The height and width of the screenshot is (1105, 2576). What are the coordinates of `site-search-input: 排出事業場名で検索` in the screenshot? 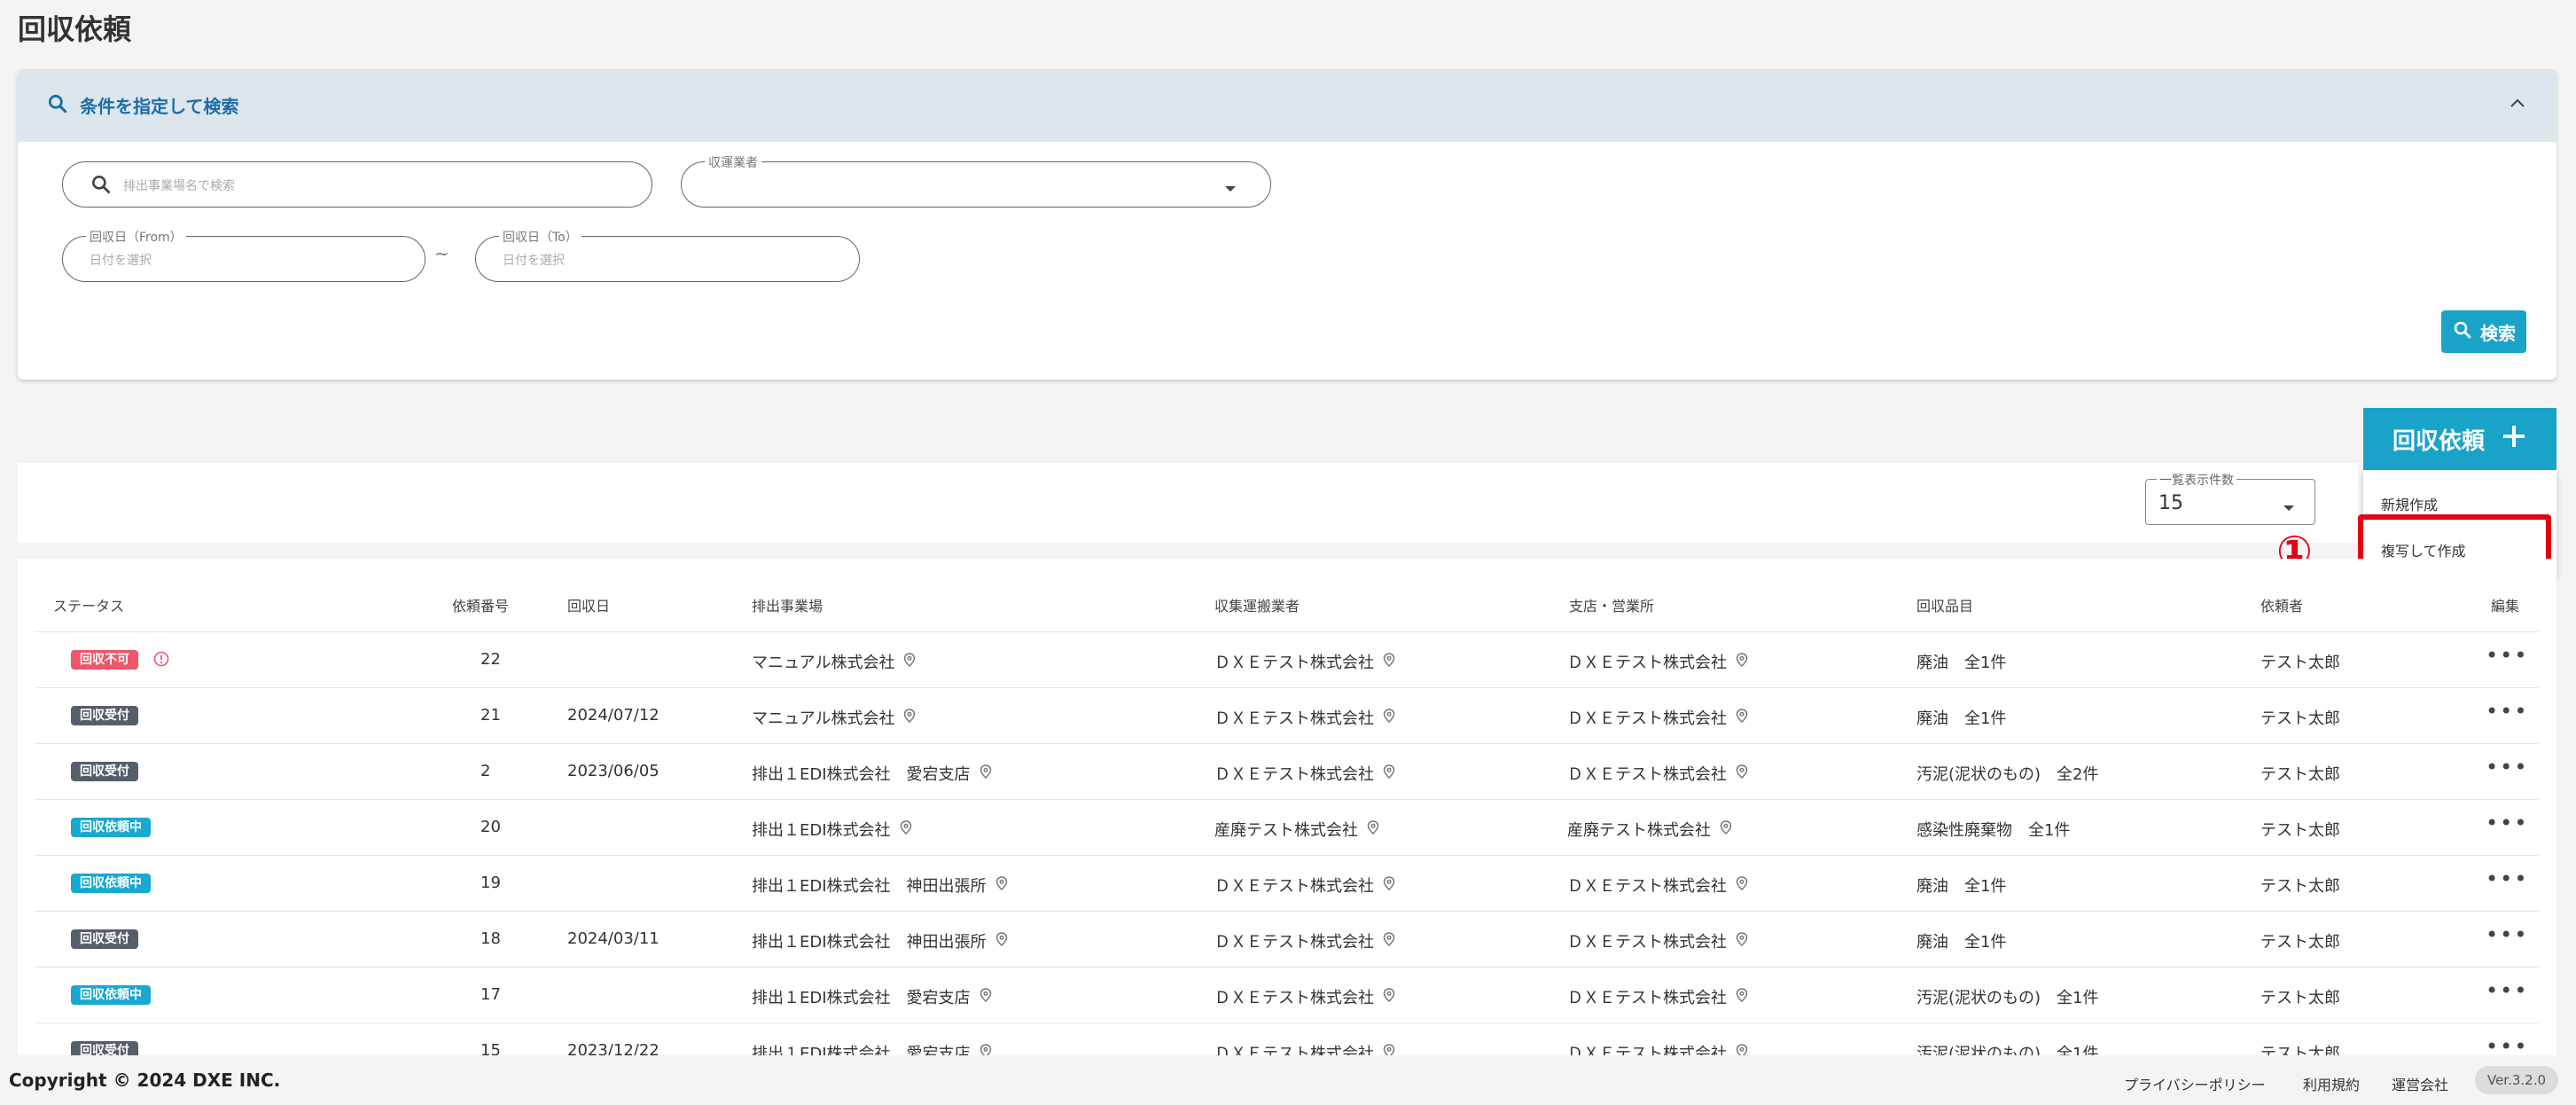 It's located at (357, 184).